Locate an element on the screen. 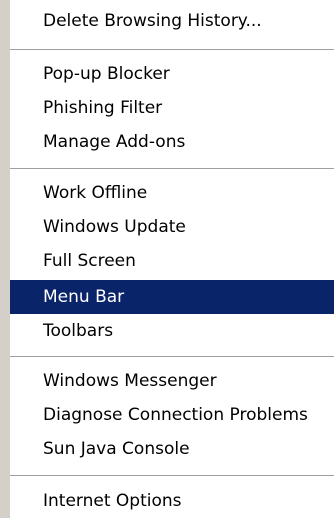 The image size is (334, 518). menu-item-windows-update: Windows Update is located at coordinates (172, 227).